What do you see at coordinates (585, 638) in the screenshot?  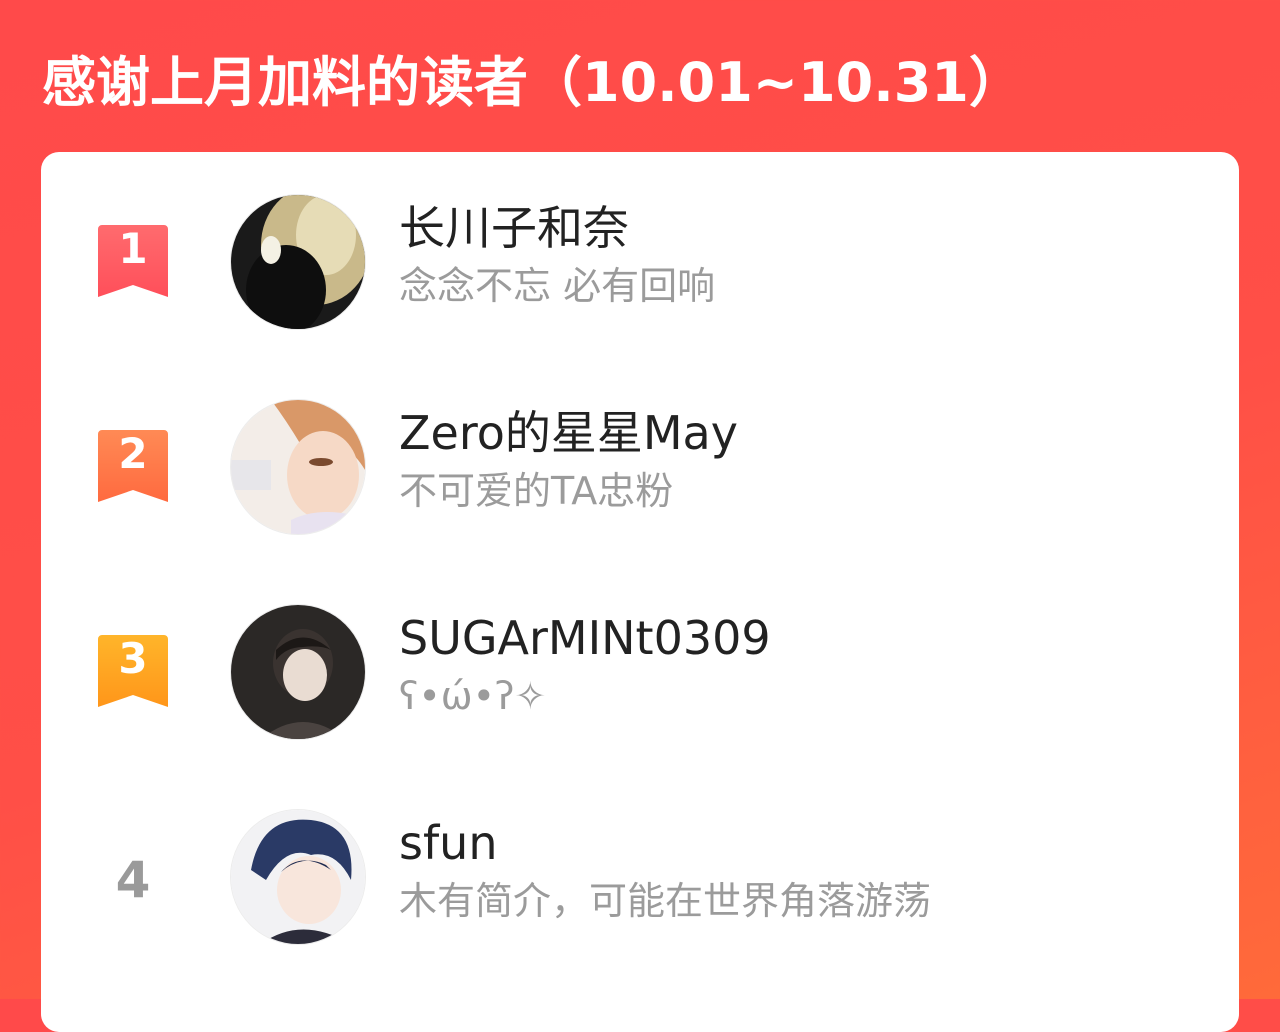 I see `reader-name: SUGArMINt0309` at bounding box center [585, 638].